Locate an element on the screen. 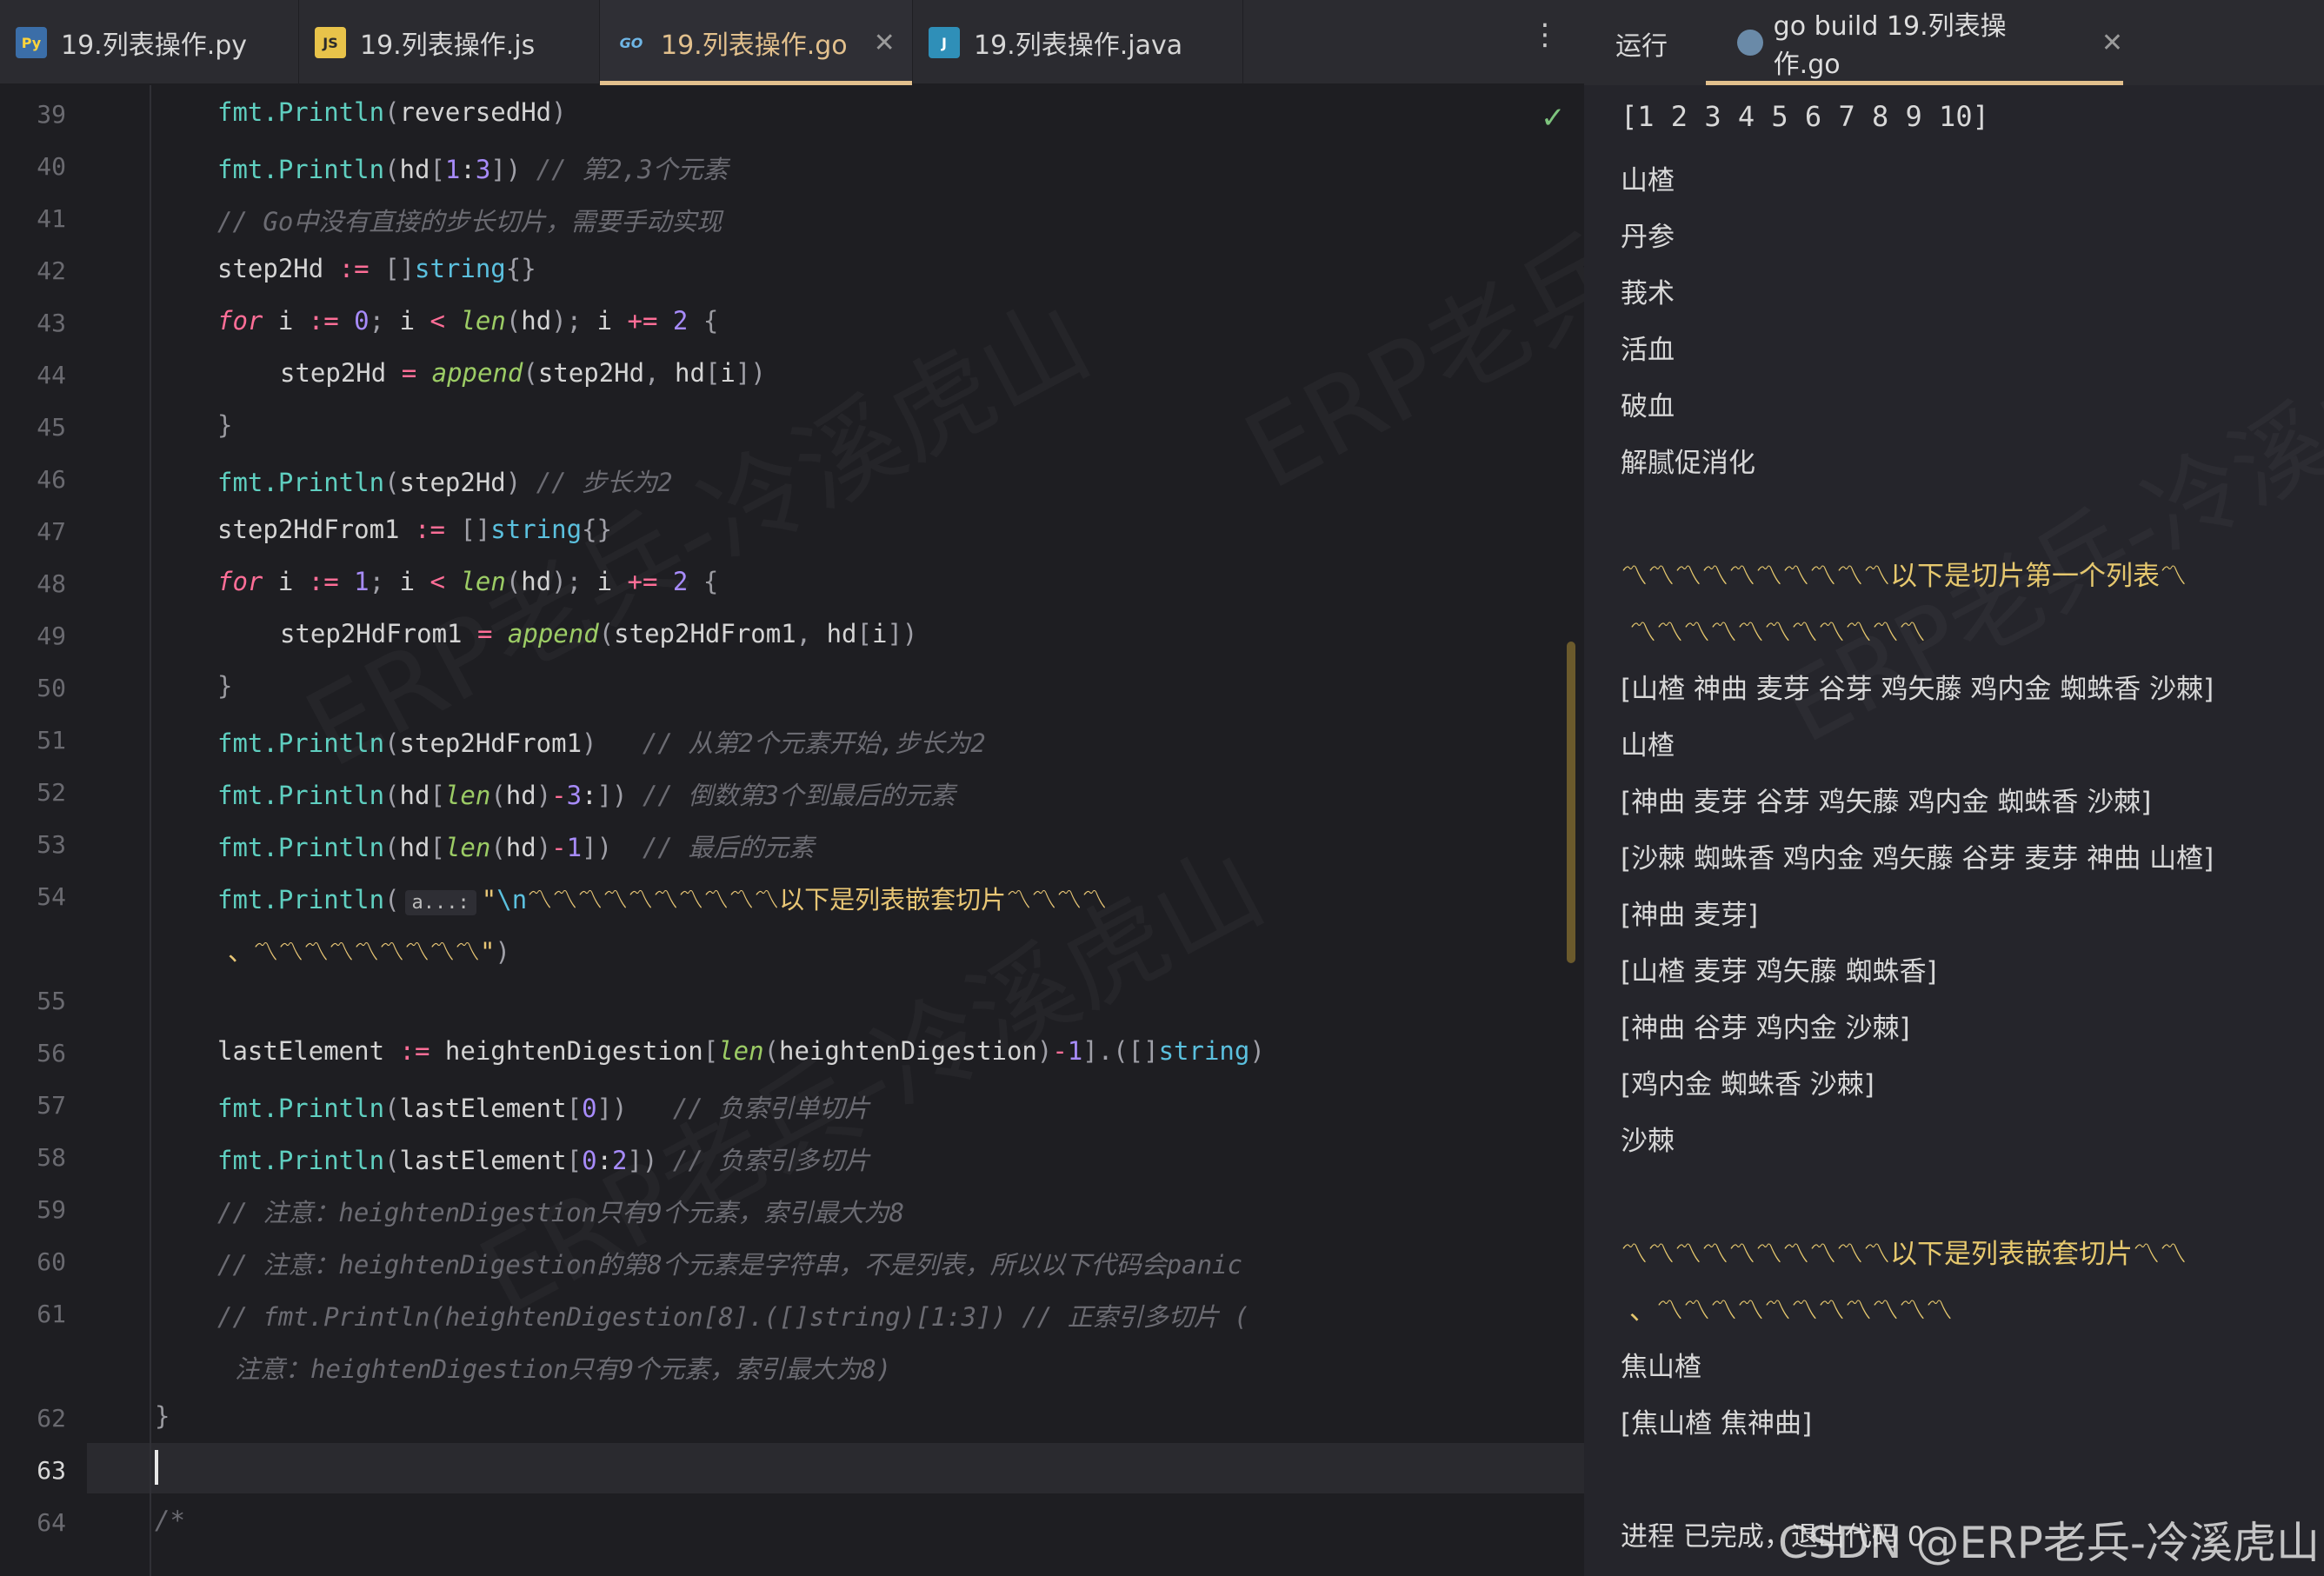 Image resolution: width=2324 pixels, height=1576 pixels. output-line: [山楂 麦芽 鸡矢藤 蜘蛛香] is located at coordinates (1779, 968).